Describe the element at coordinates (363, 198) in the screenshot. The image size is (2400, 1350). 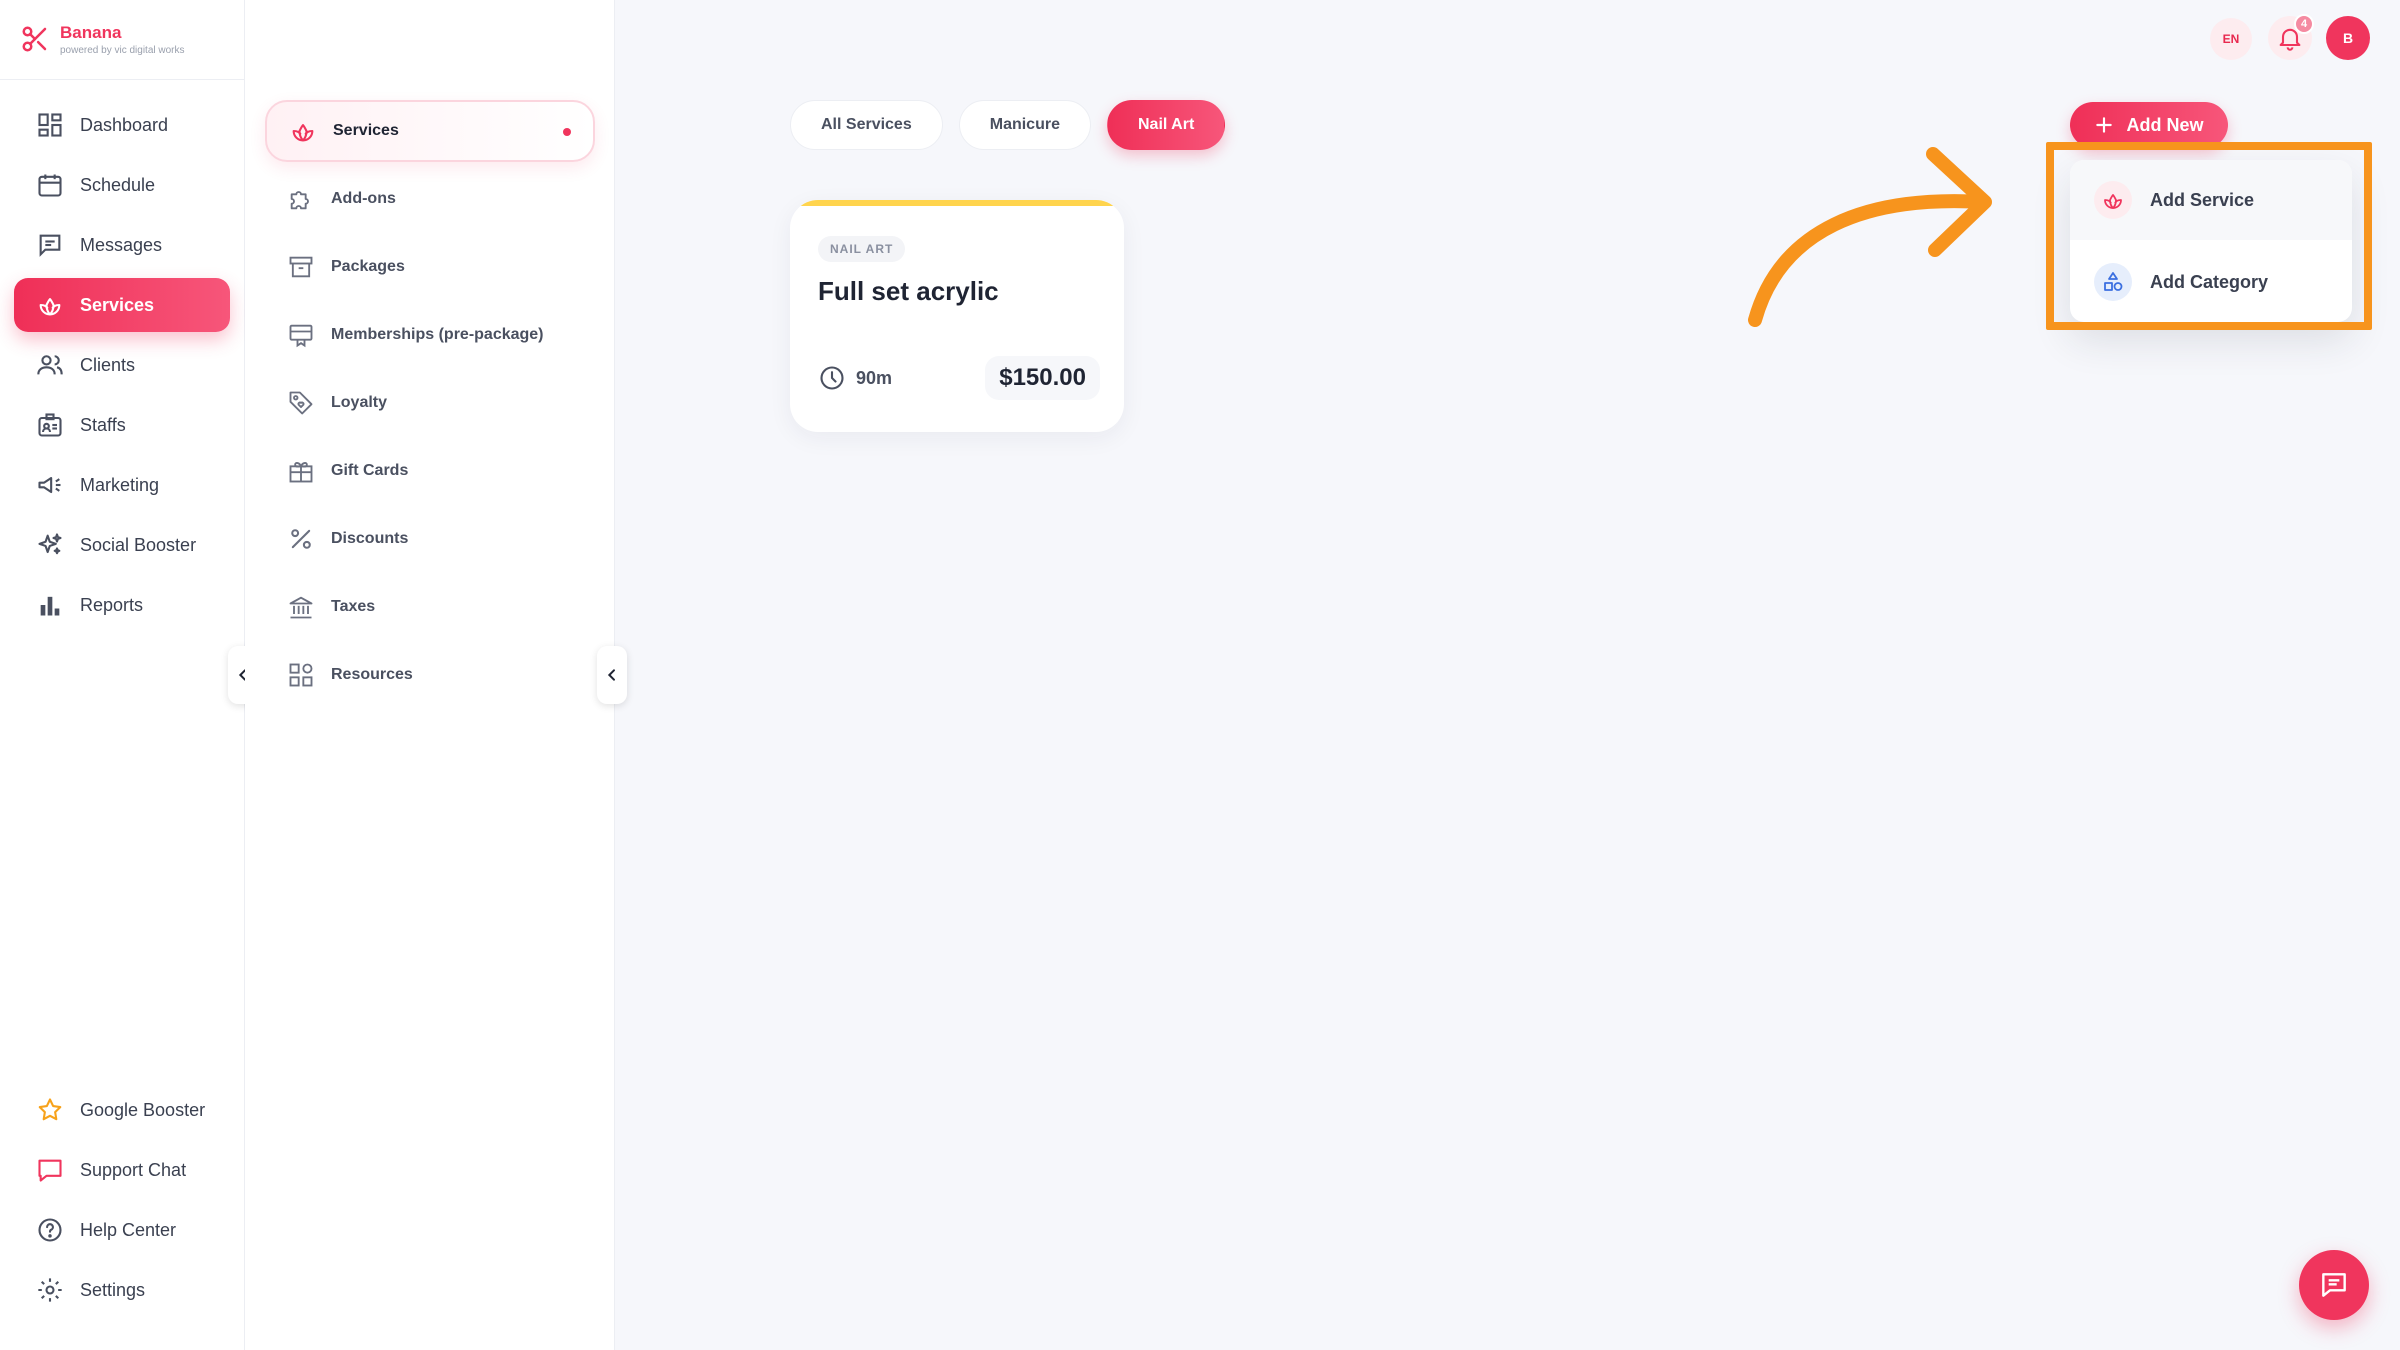
I see `subnav-item-label: Add-ons` at that location.